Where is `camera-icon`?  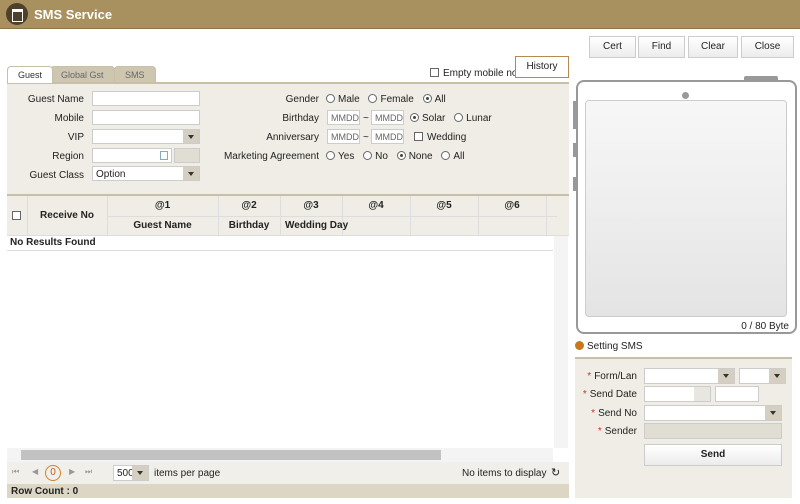 camera-icon is located at coordinates (685, 95).